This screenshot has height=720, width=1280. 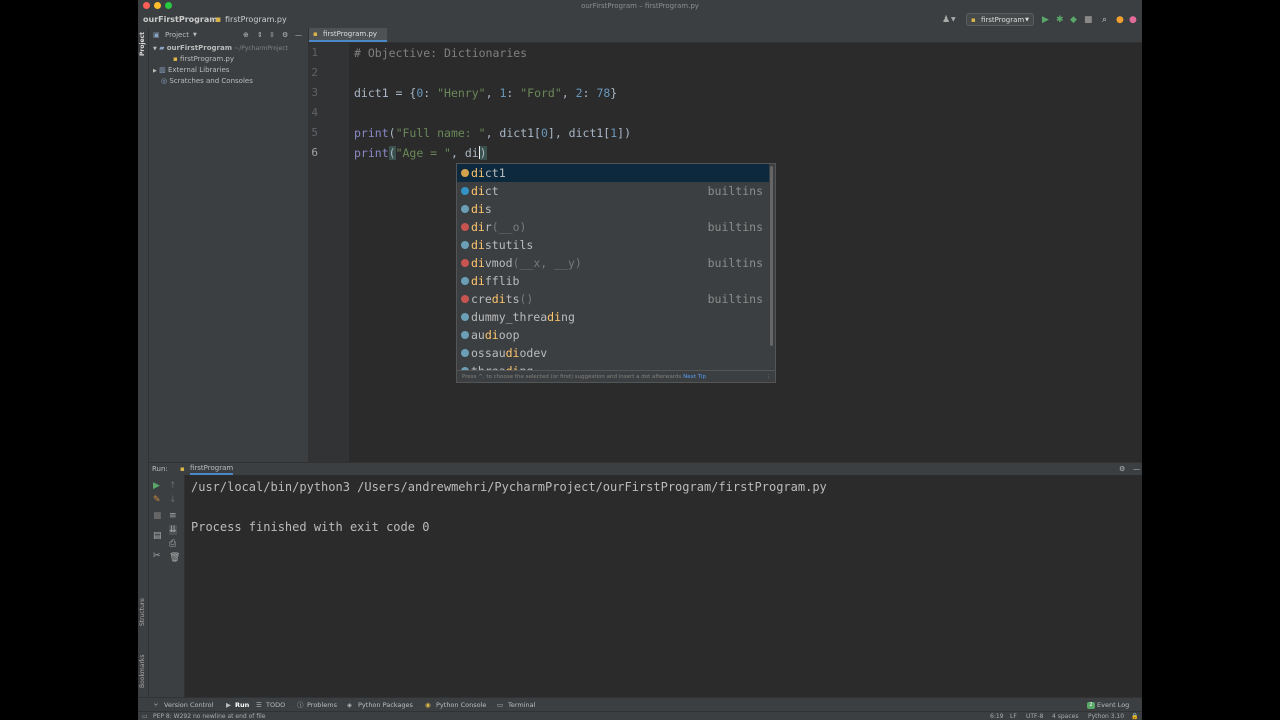 What do you see at coordinates (613, 317) in the screenshot?
I see `completion-item: dummy_threading` at bounding box center [613, 317].